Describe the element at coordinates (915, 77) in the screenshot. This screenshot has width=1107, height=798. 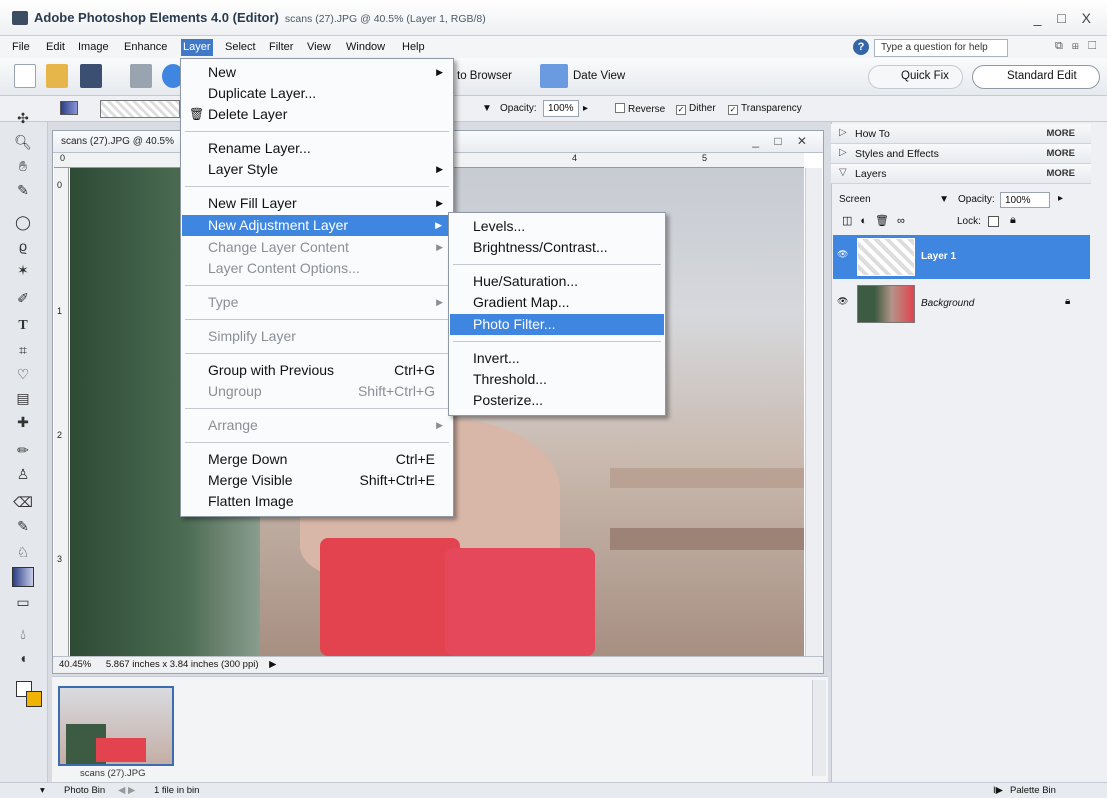
I see `quick-fix-button: Quick Fix` at that location.